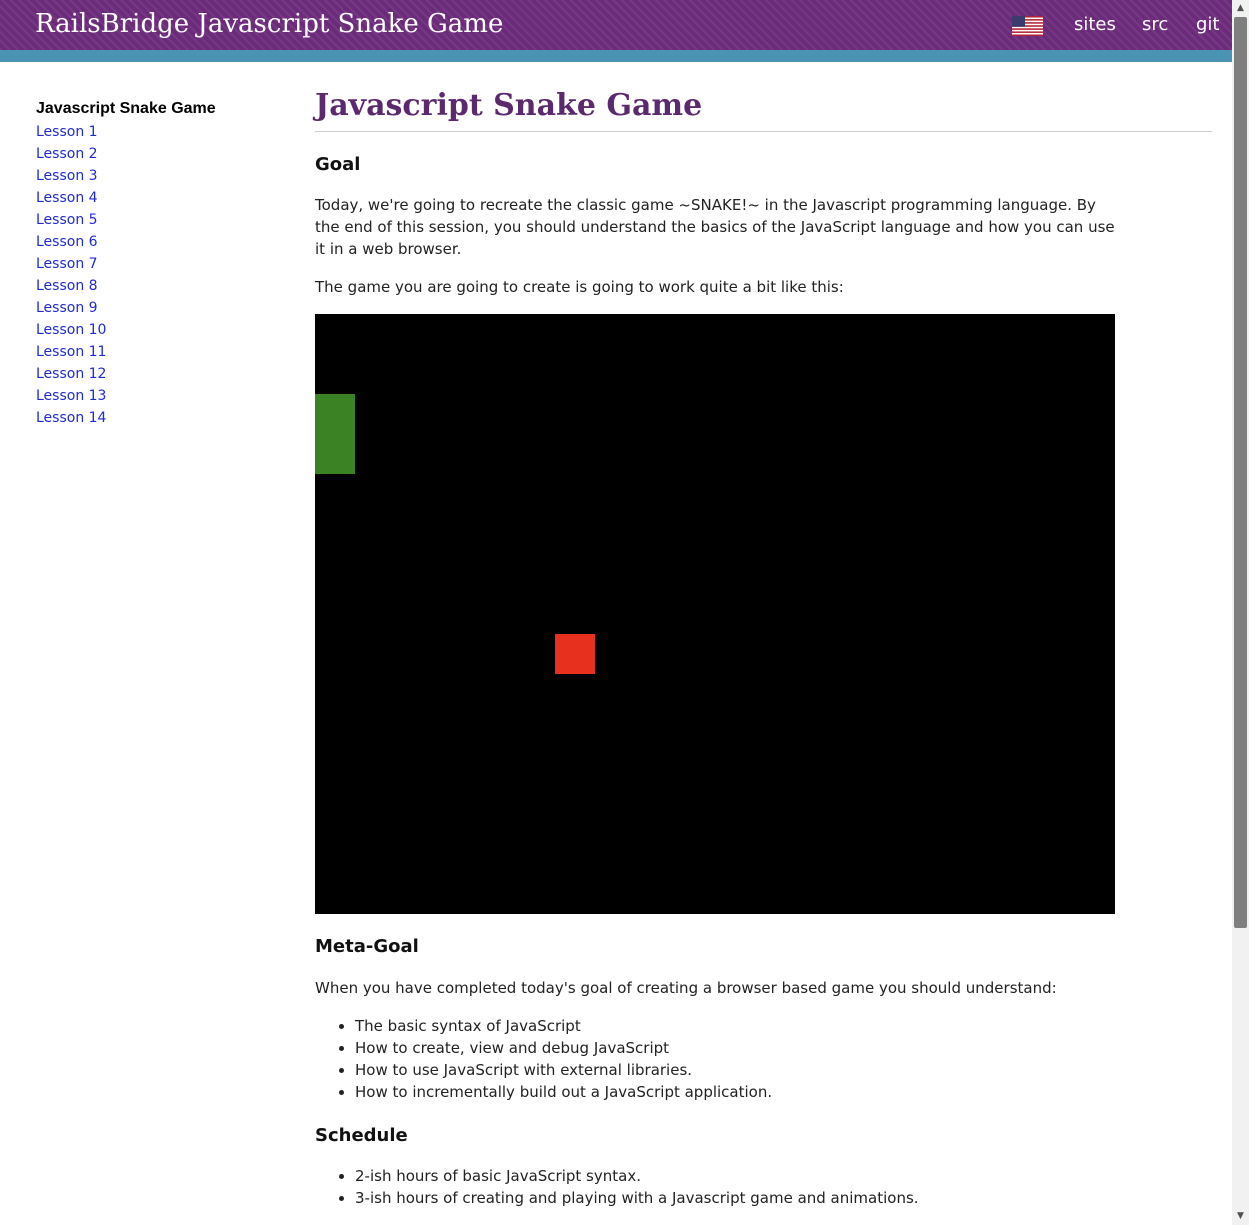 The height and width of the screenshot is (1225, 1249). What do you see at coordinates (67, 132) in the screenshot?
I see `lesson-link-1: Lesson 1` at bounding box center [67, 132].